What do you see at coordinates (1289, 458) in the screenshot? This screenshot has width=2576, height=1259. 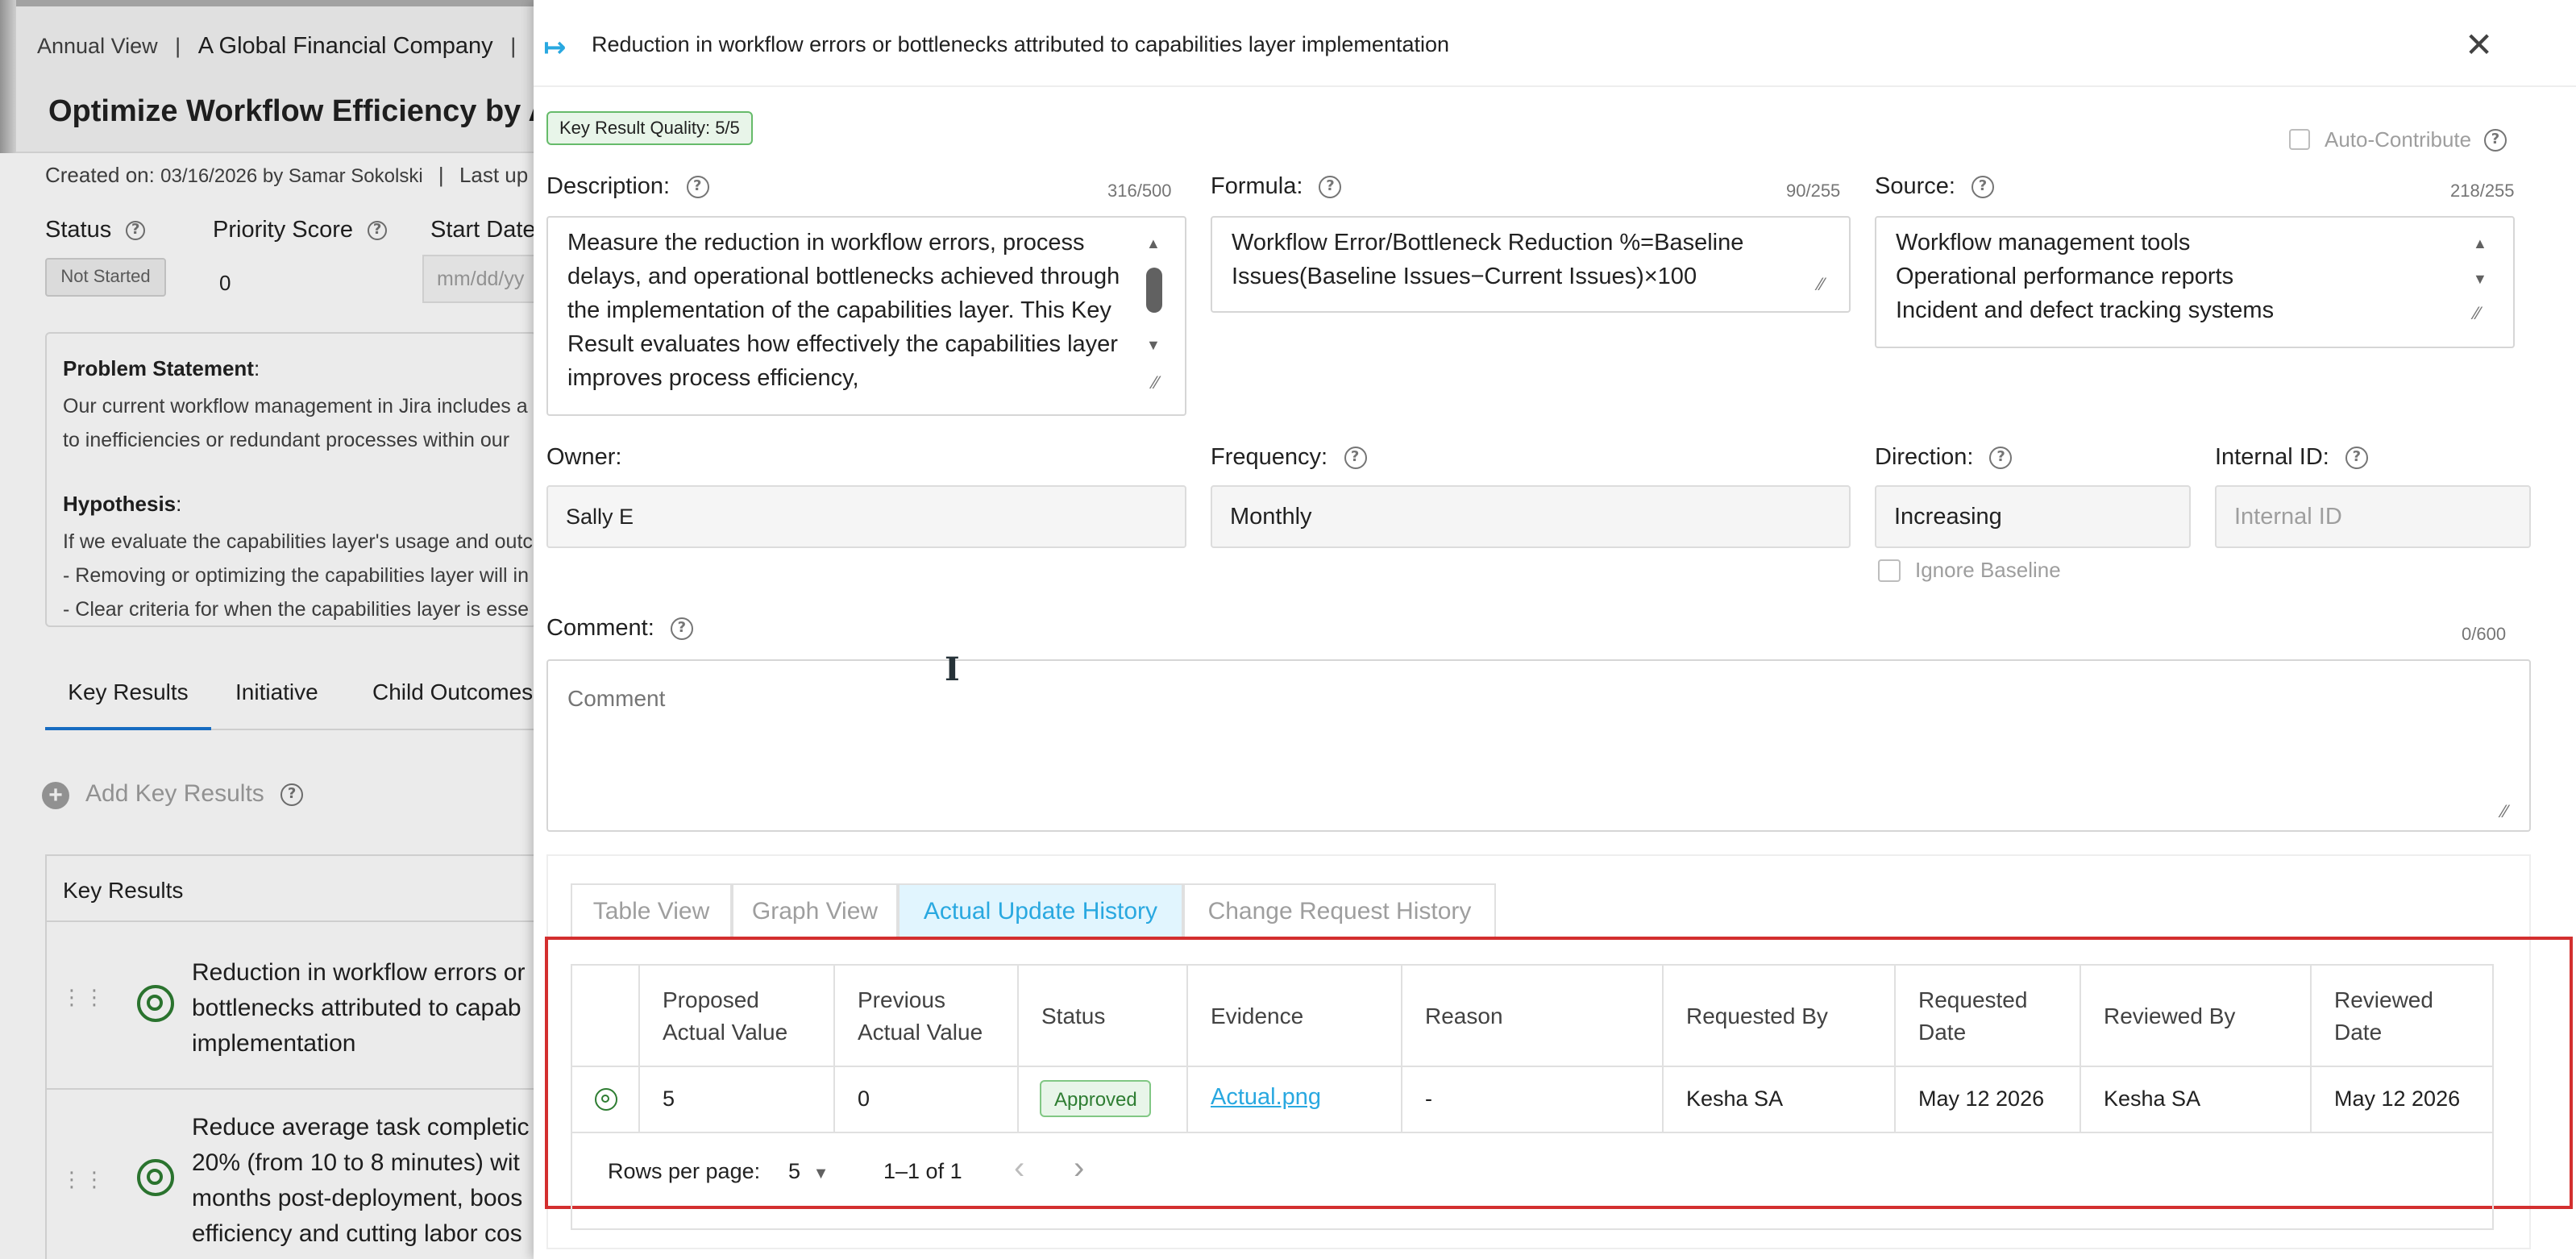 I see `frequency-label: Frequency: ?` at bounding box center [1289, 458].